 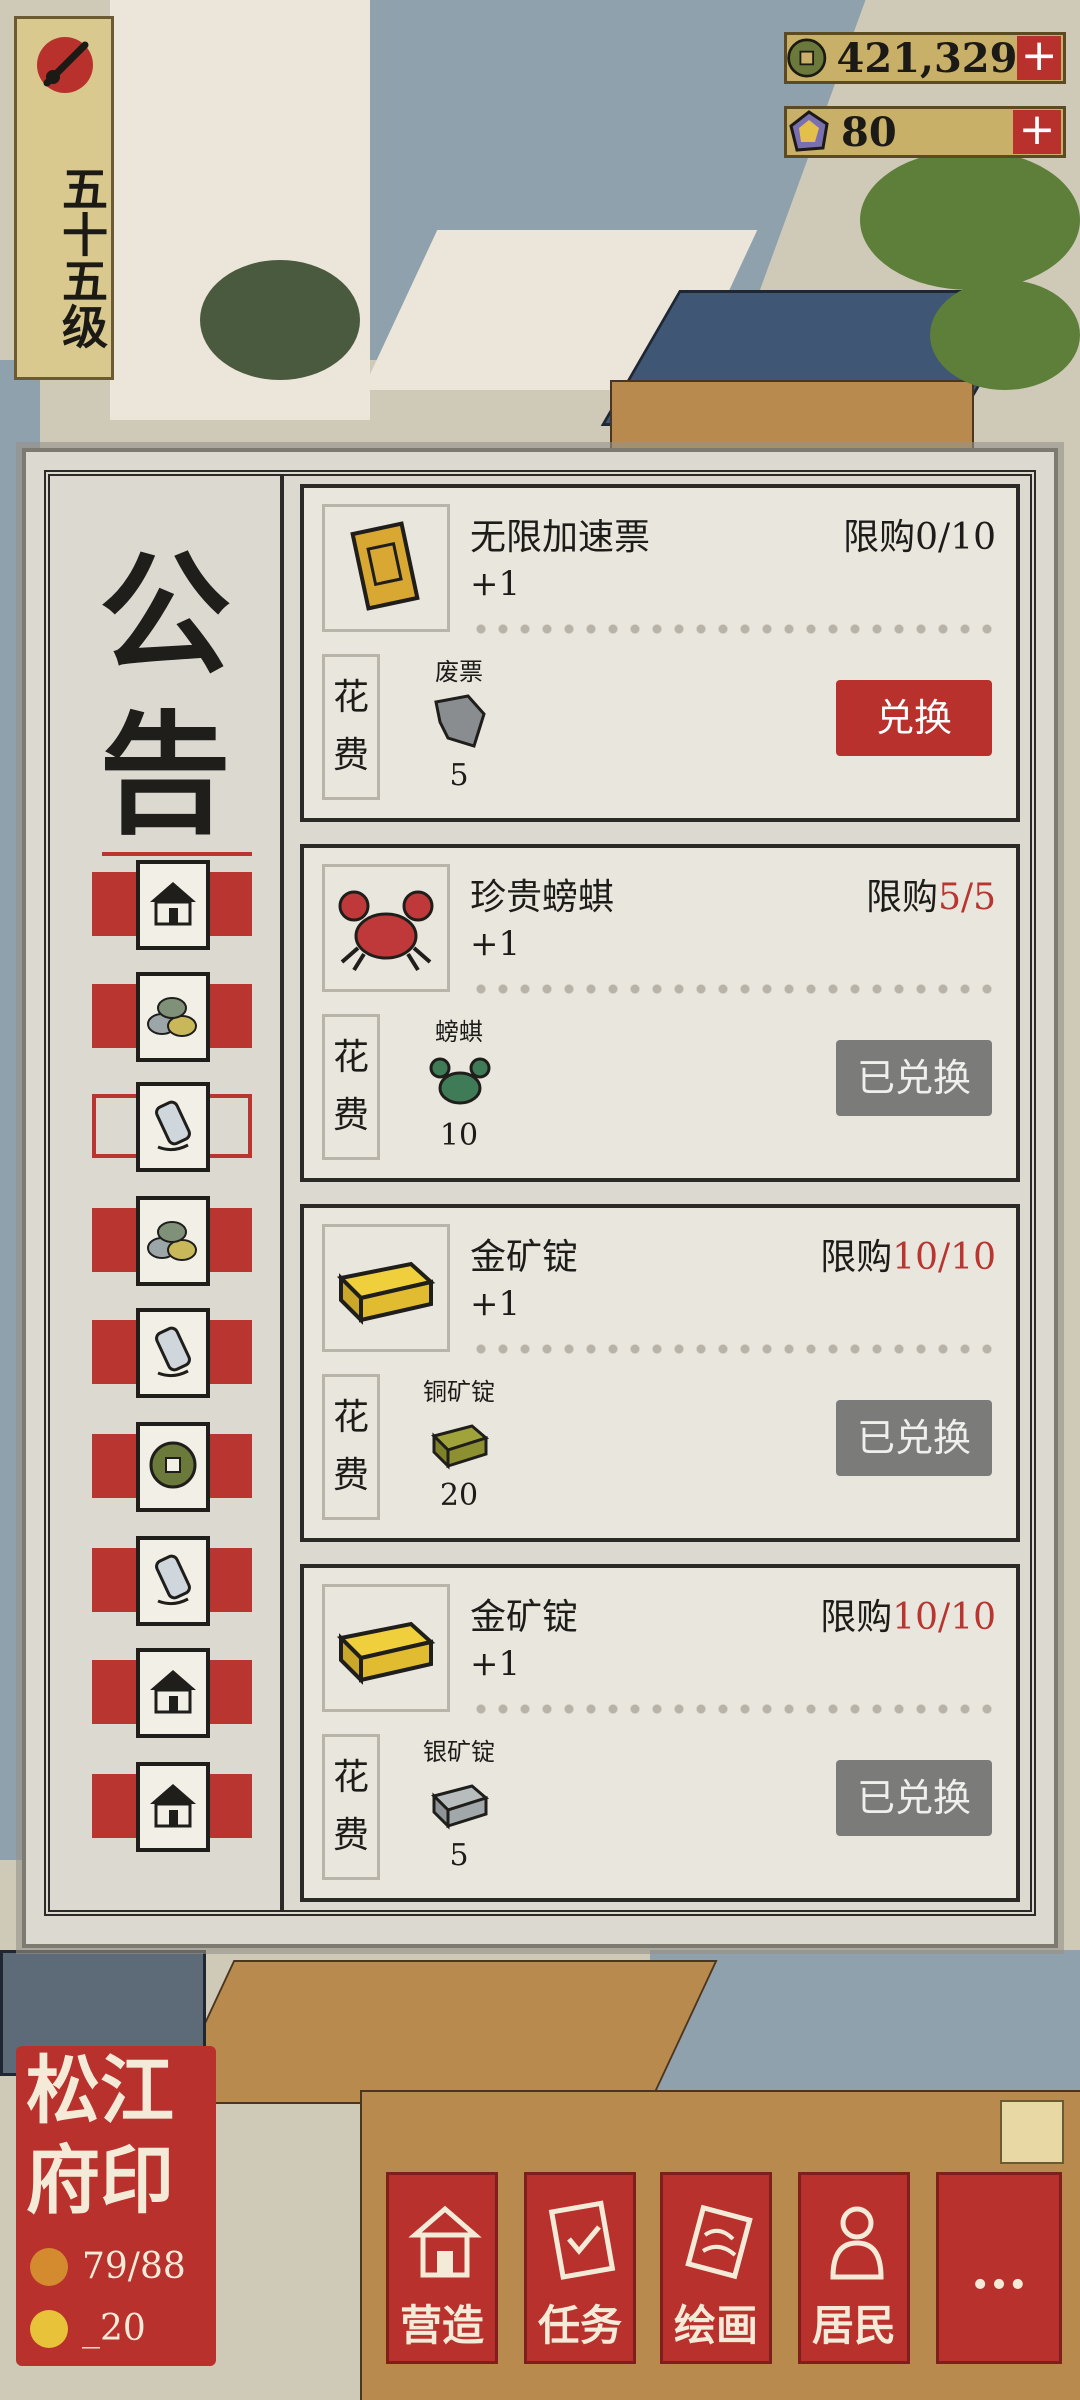 I want to click on build-label: 营造, so click(x=441, y=2325).